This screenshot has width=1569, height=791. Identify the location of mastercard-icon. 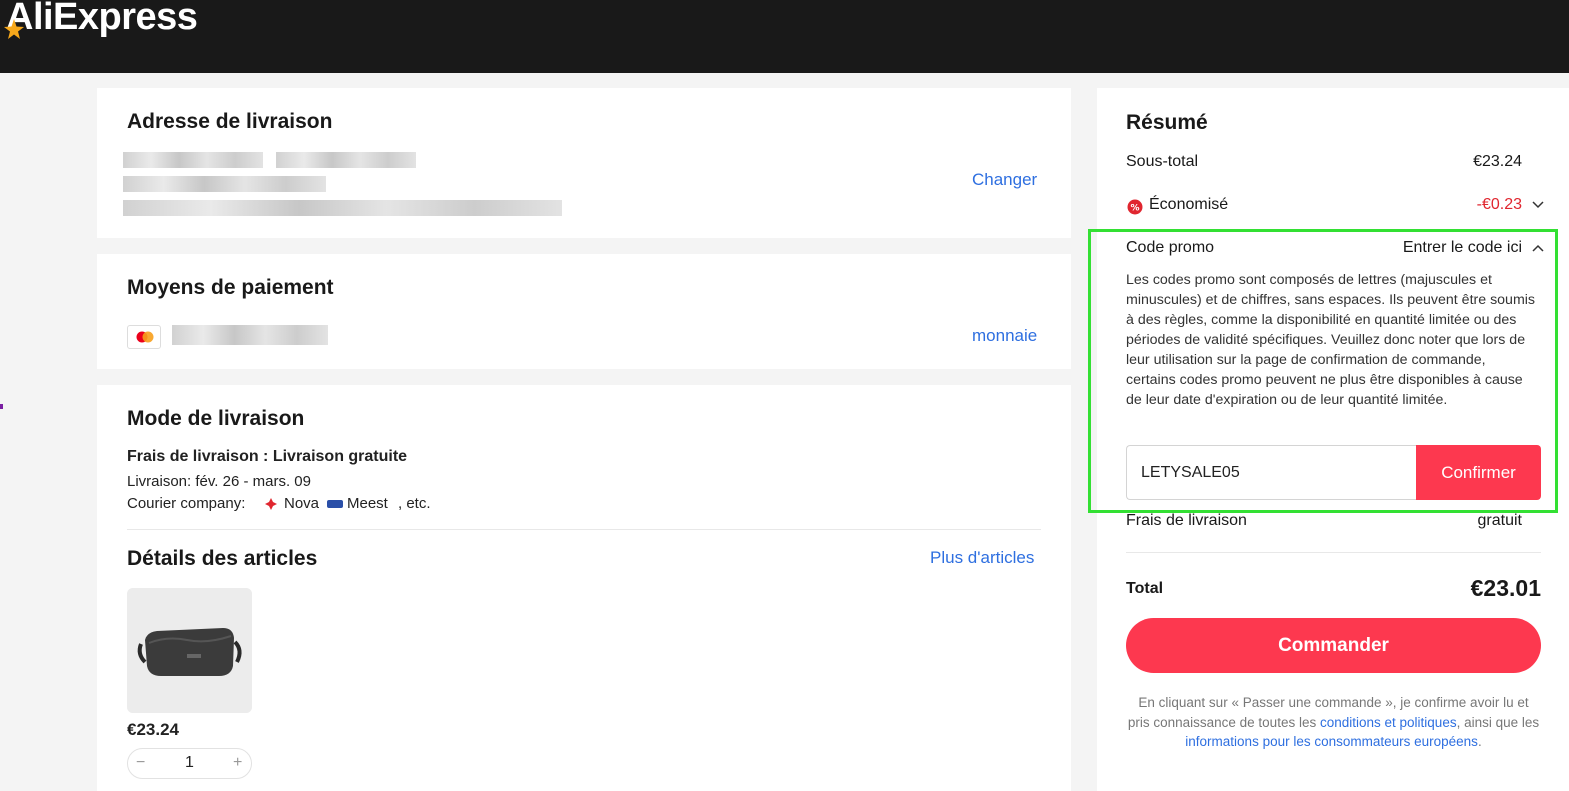
(144, 337).